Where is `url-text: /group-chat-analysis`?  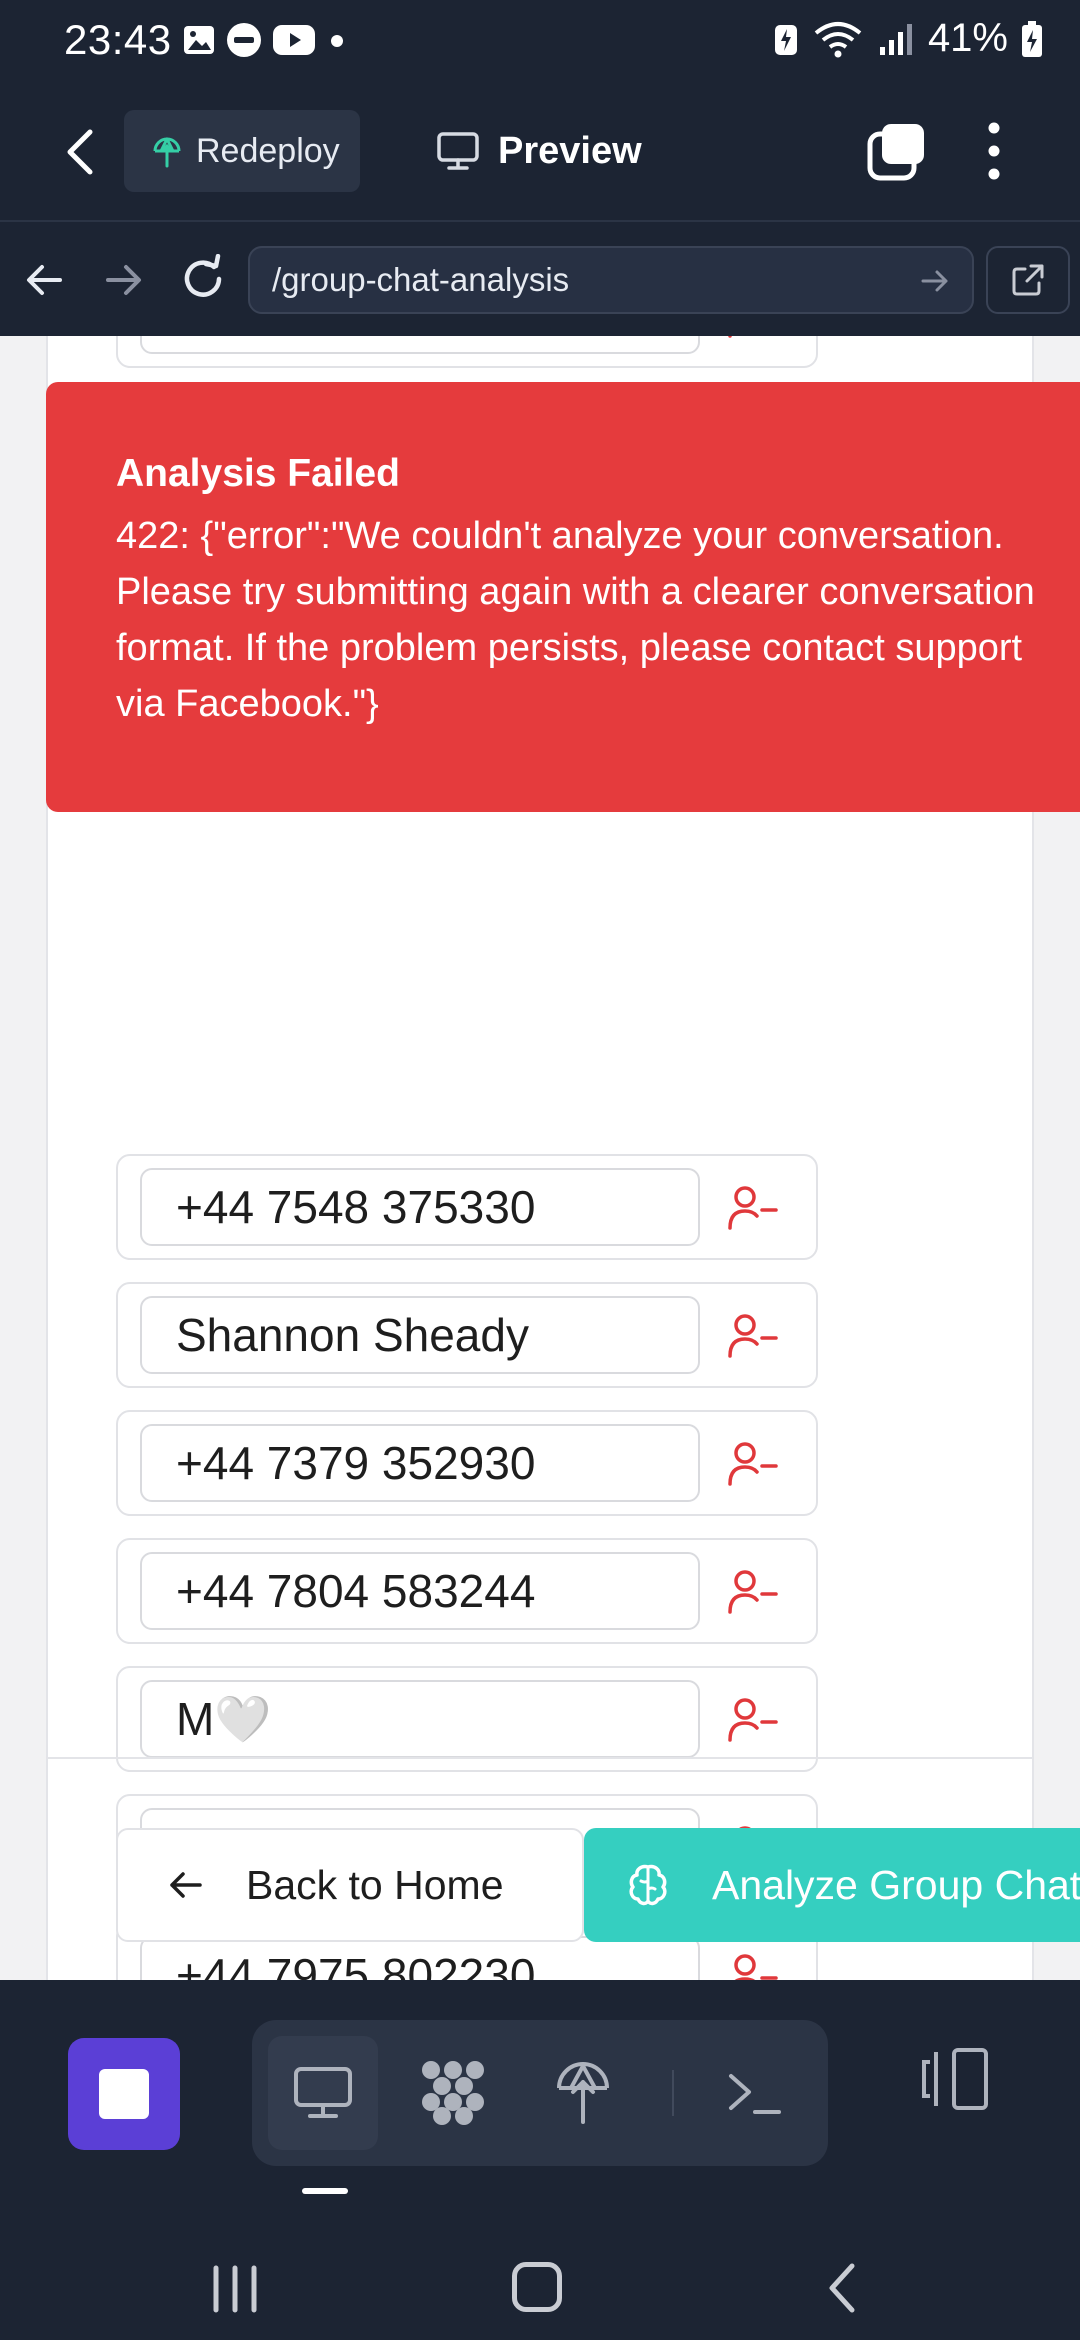 url-text: /group-chat-analysis is located at coordinates (421, 279).